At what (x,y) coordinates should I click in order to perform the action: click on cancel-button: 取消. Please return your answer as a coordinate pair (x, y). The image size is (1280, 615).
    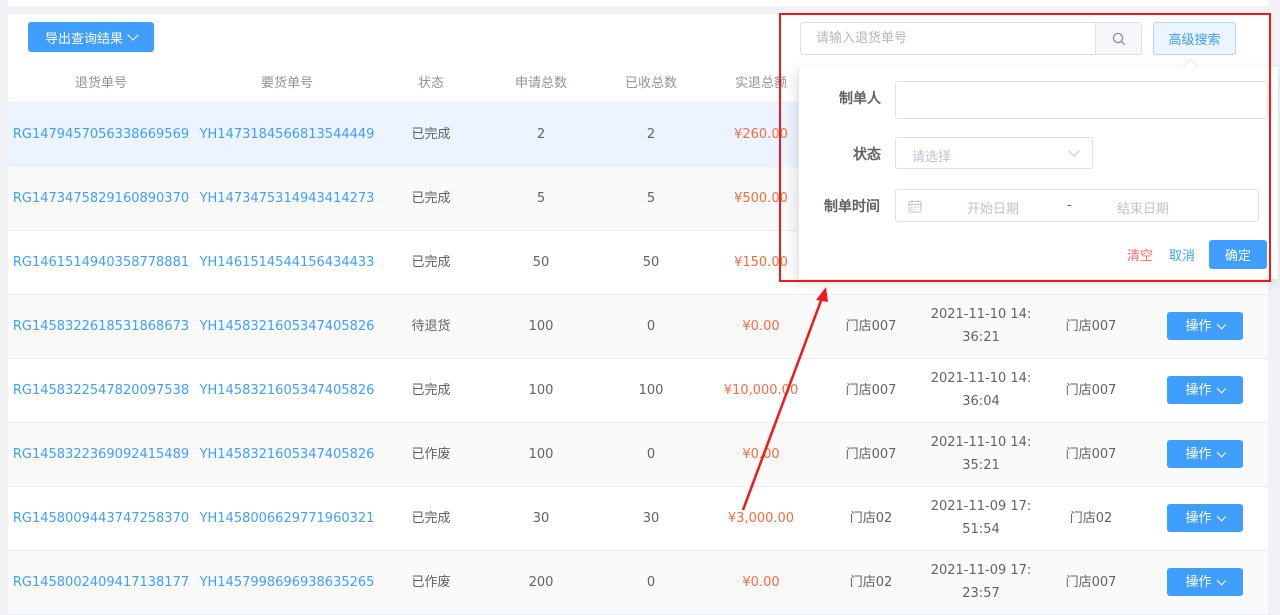
    Looking at the image, I should click on (1182, 254).